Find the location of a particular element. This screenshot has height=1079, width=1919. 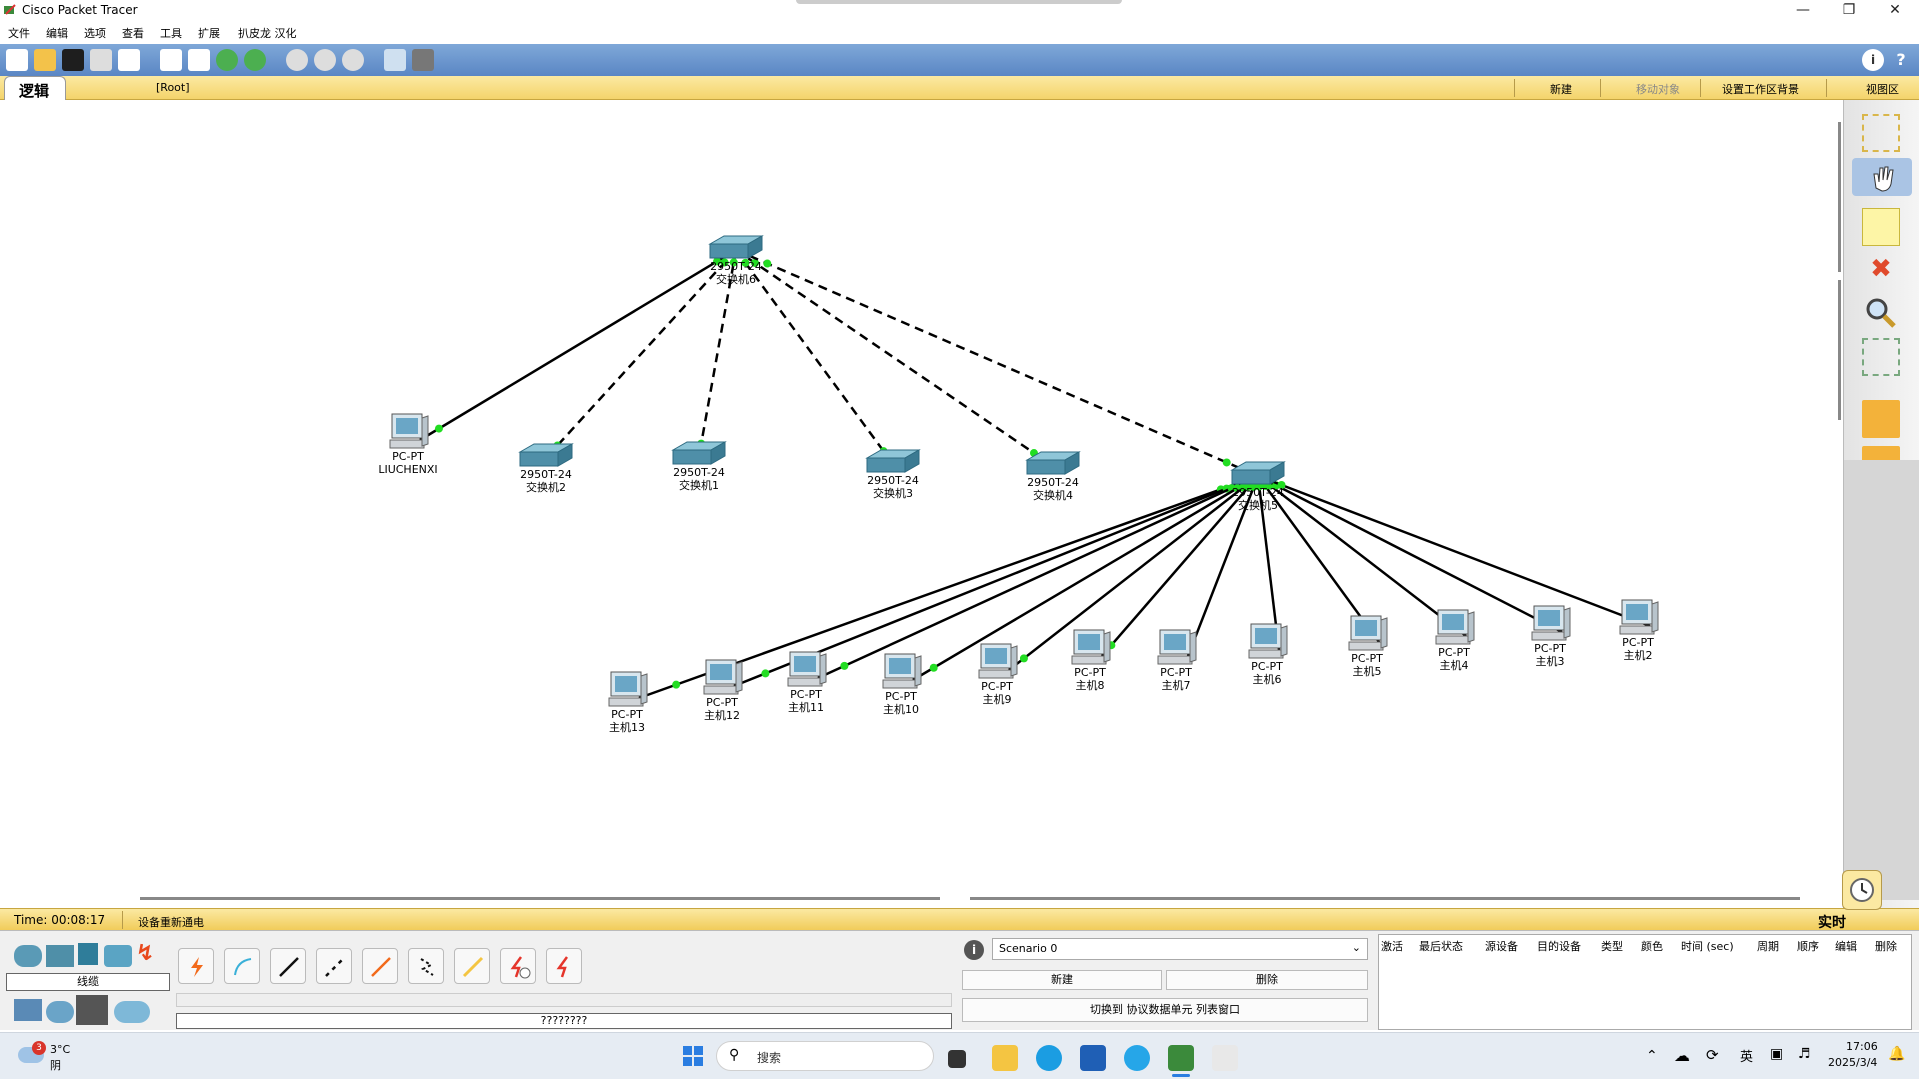

root-breadcrumb: [Root] is located at coordinates (173, 87).